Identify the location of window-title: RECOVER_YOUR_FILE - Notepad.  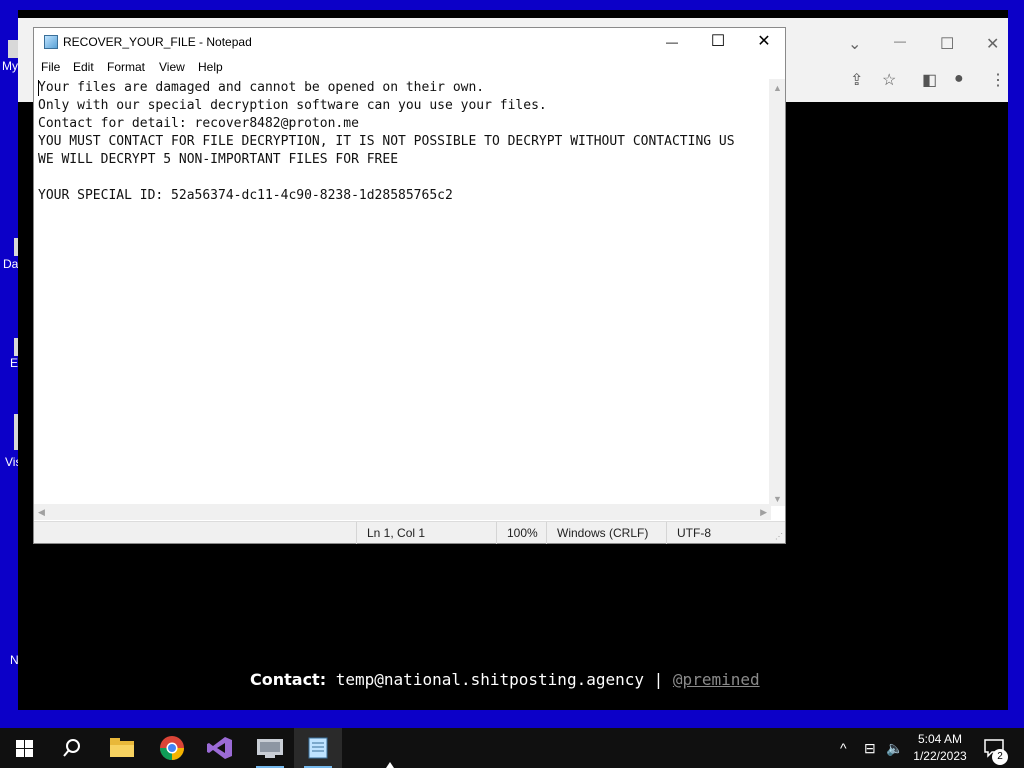
(157, 42).